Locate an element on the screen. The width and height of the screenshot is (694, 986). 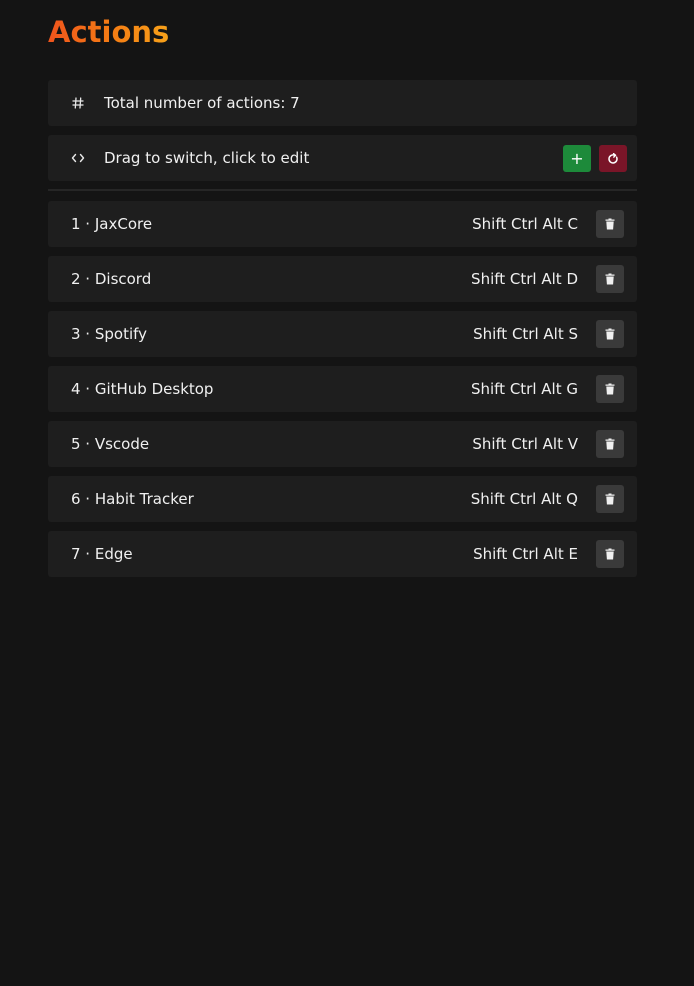
action-row: 7 · Edge Shift Ctrl Alt E is located at coordinates (342, 554).